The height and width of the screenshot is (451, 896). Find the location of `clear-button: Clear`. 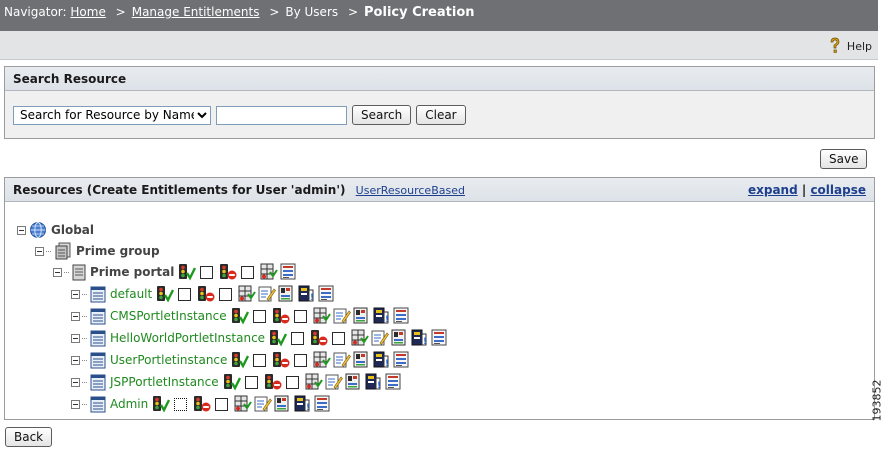

clear-button: Clear is located at coordinates (441, 115).